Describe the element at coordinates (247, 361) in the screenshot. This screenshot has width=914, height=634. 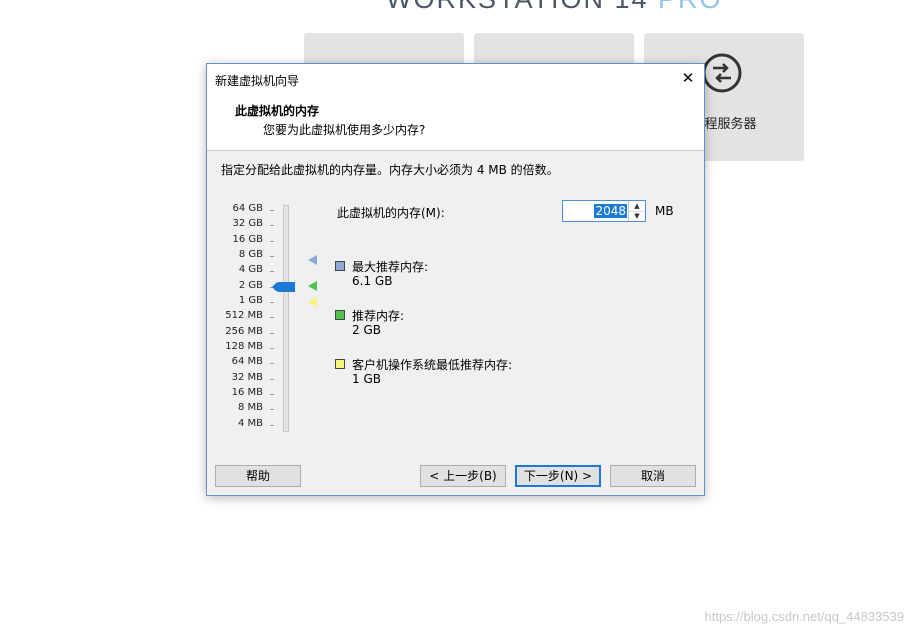
I see `scale-label: 64 MB` at that location.